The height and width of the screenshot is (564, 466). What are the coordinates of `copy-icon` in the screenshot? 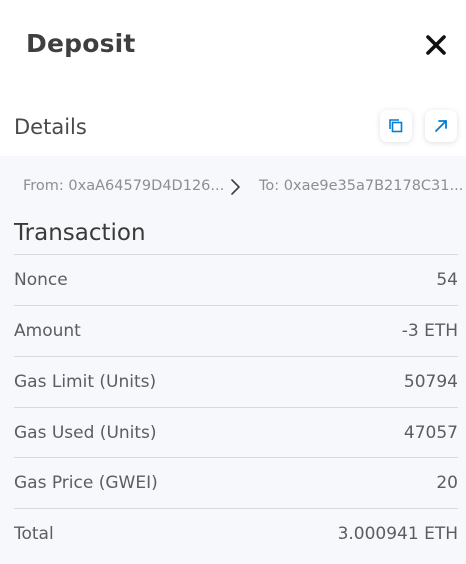 It's located at (396, 126).